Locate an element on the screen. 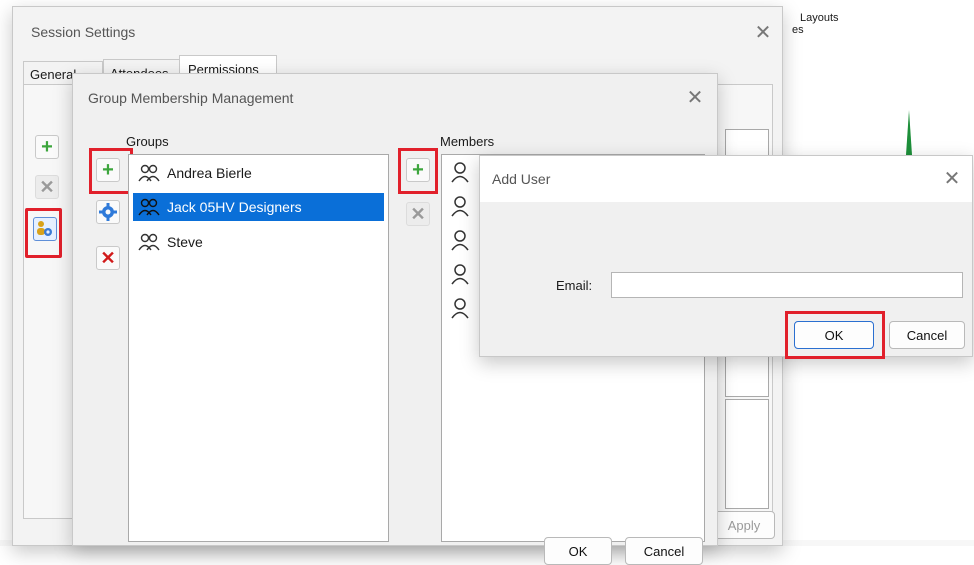  manage-groups-button is located at coordinates (45, 229).